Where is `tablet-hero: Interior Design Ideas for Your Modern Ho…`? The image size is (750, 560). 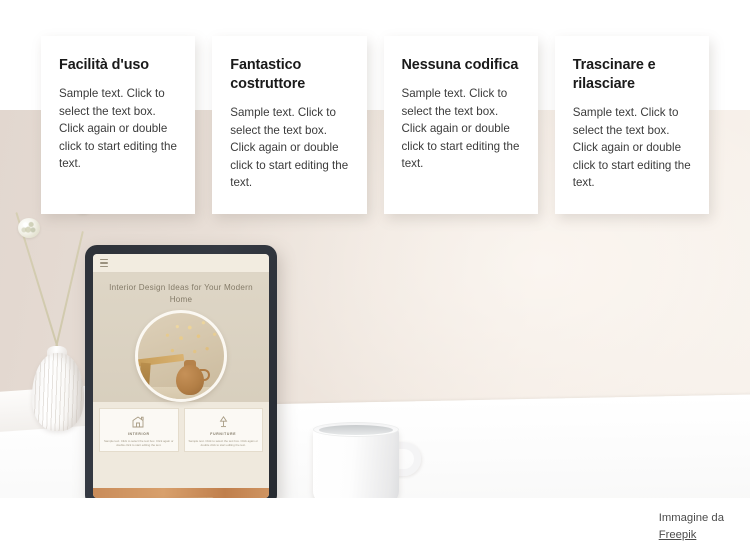 tablet-hero: Interior Design Ideas for Your Modern Ho… is located at coordinates (181, 337).